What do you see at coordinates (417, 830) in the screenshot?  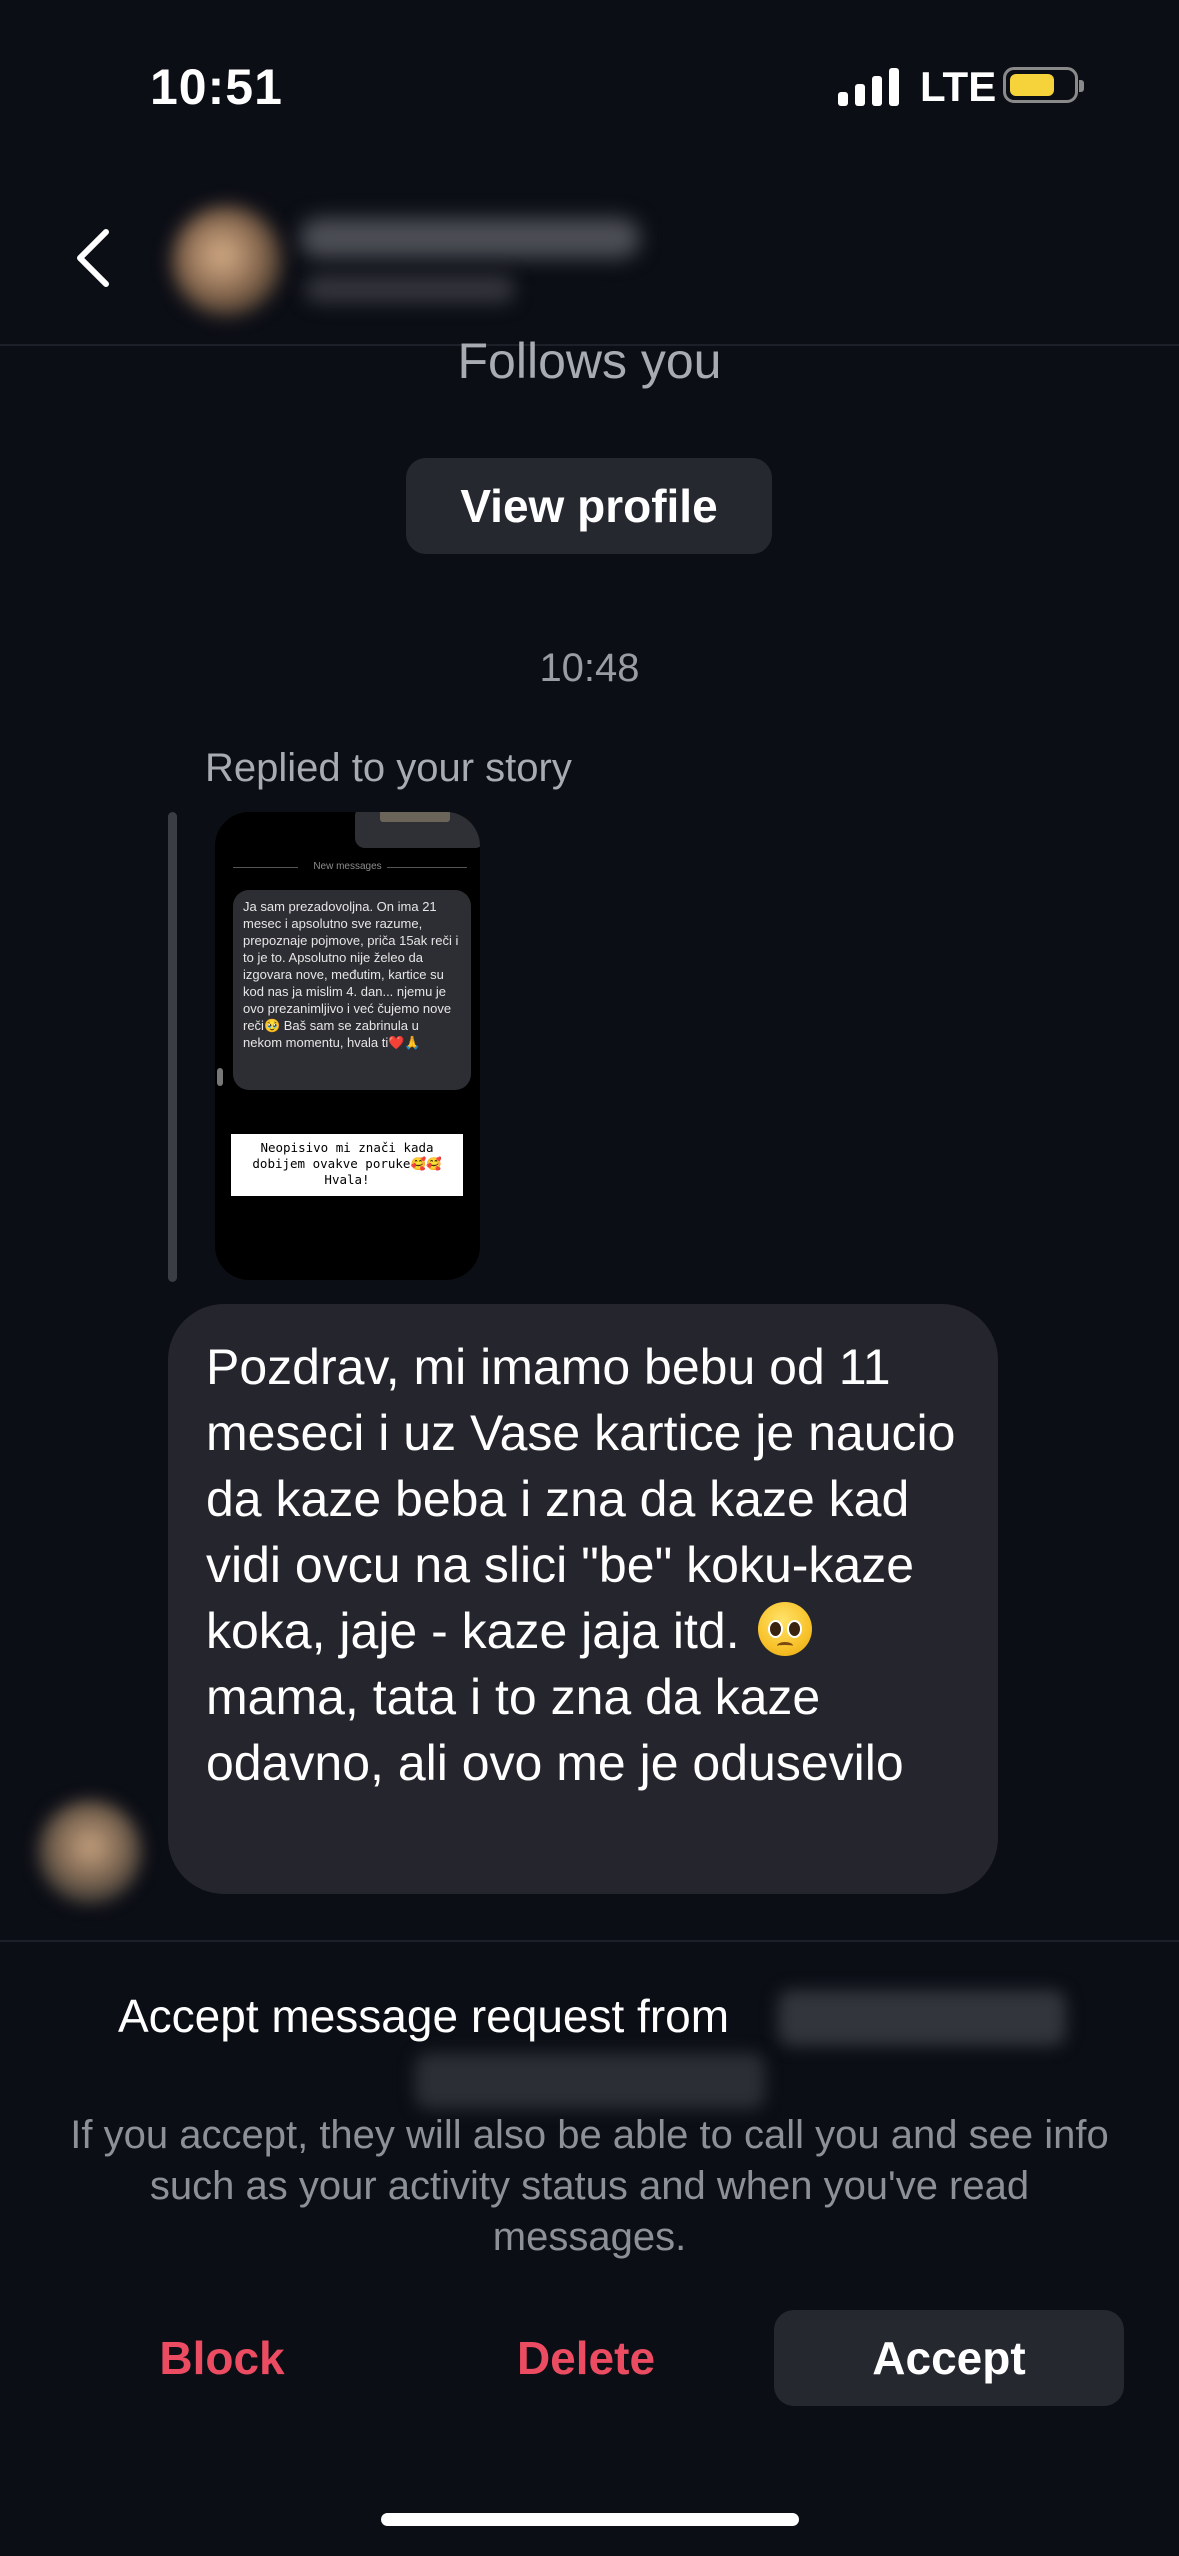 I see `story-image-fragment` at bounding box center [417, 830].